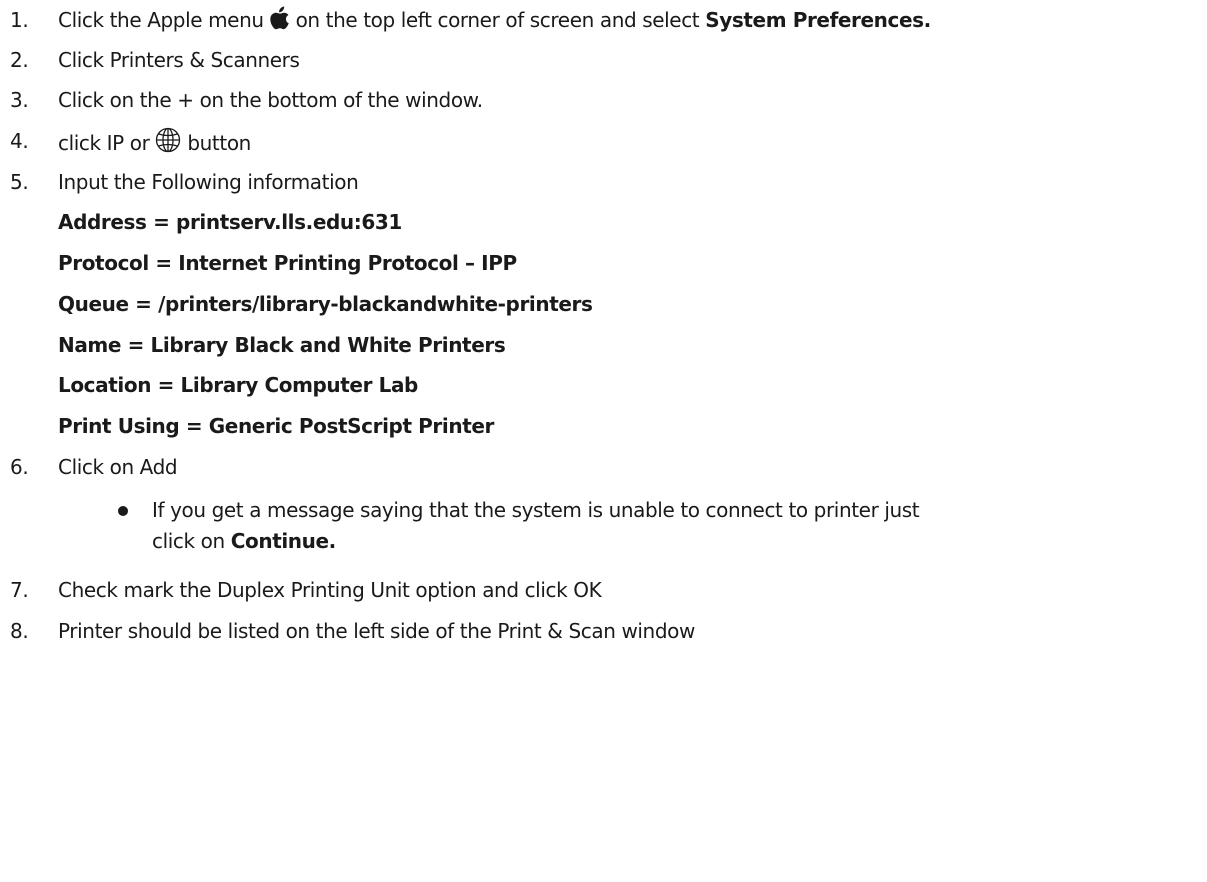  I want to click on print-using-field-info: Print Using = Generic PostScript Printer, so click(276, 426).